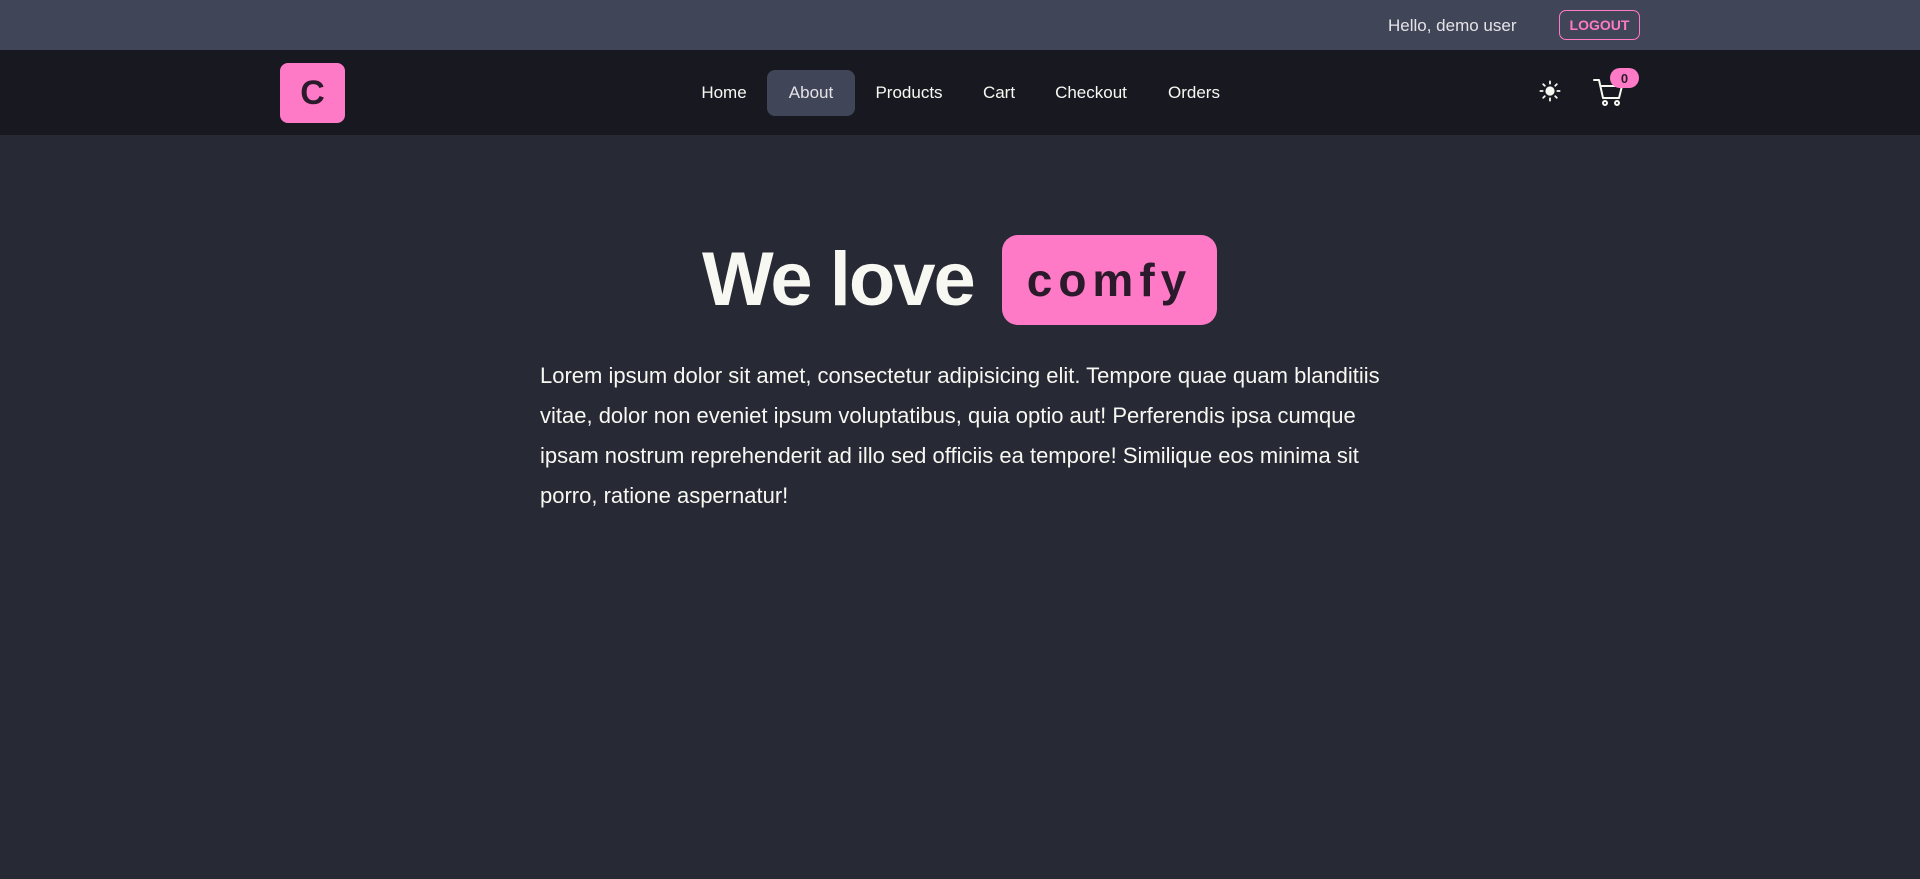 This screenshot has width=1920, height=879. I want to click on top-bar: Hello, demo user LOGOUT, so click(960, 25).